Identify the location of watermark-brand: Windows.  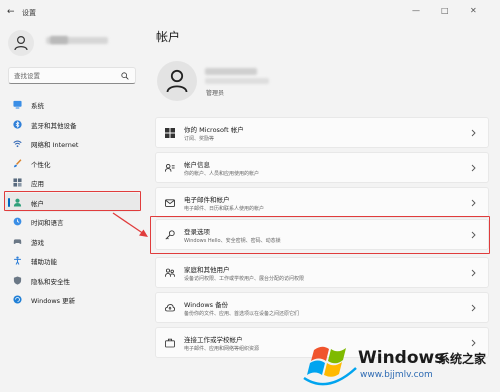
(401, 358).